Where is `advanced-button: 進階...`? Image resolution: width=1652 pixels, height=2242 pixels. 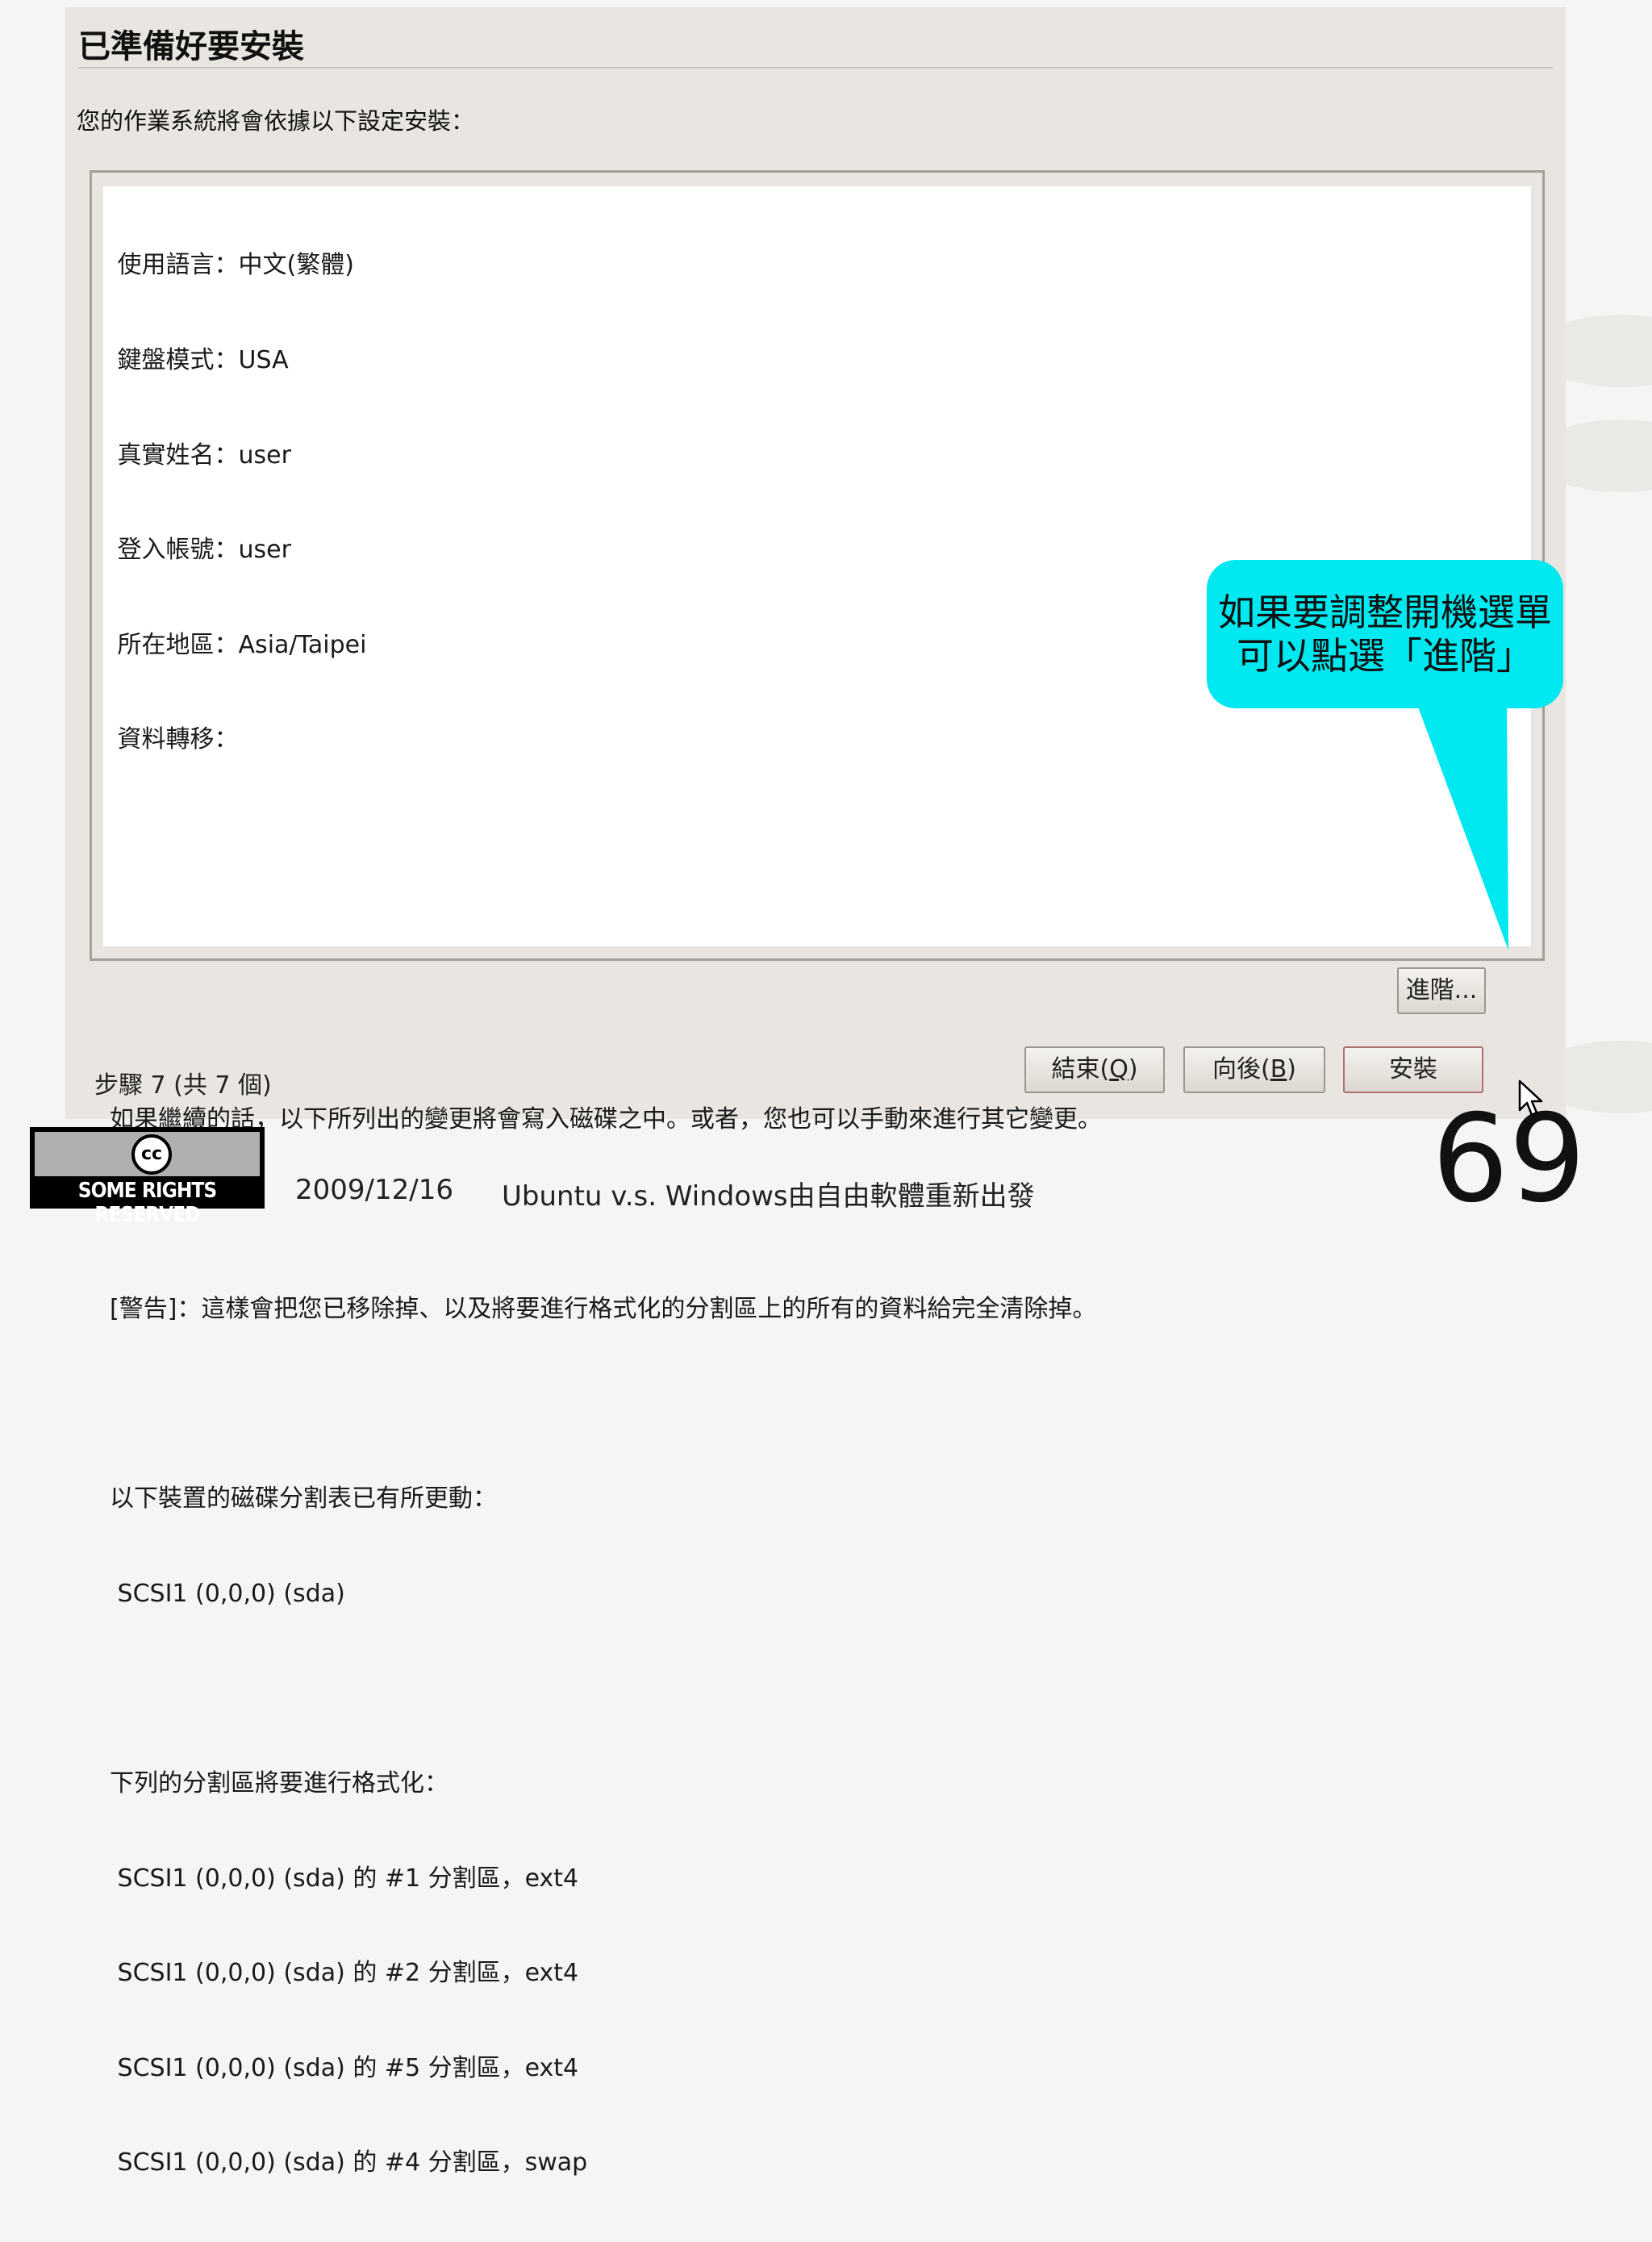
advanced-button: 進階... is located at coordinates (1442, 991).